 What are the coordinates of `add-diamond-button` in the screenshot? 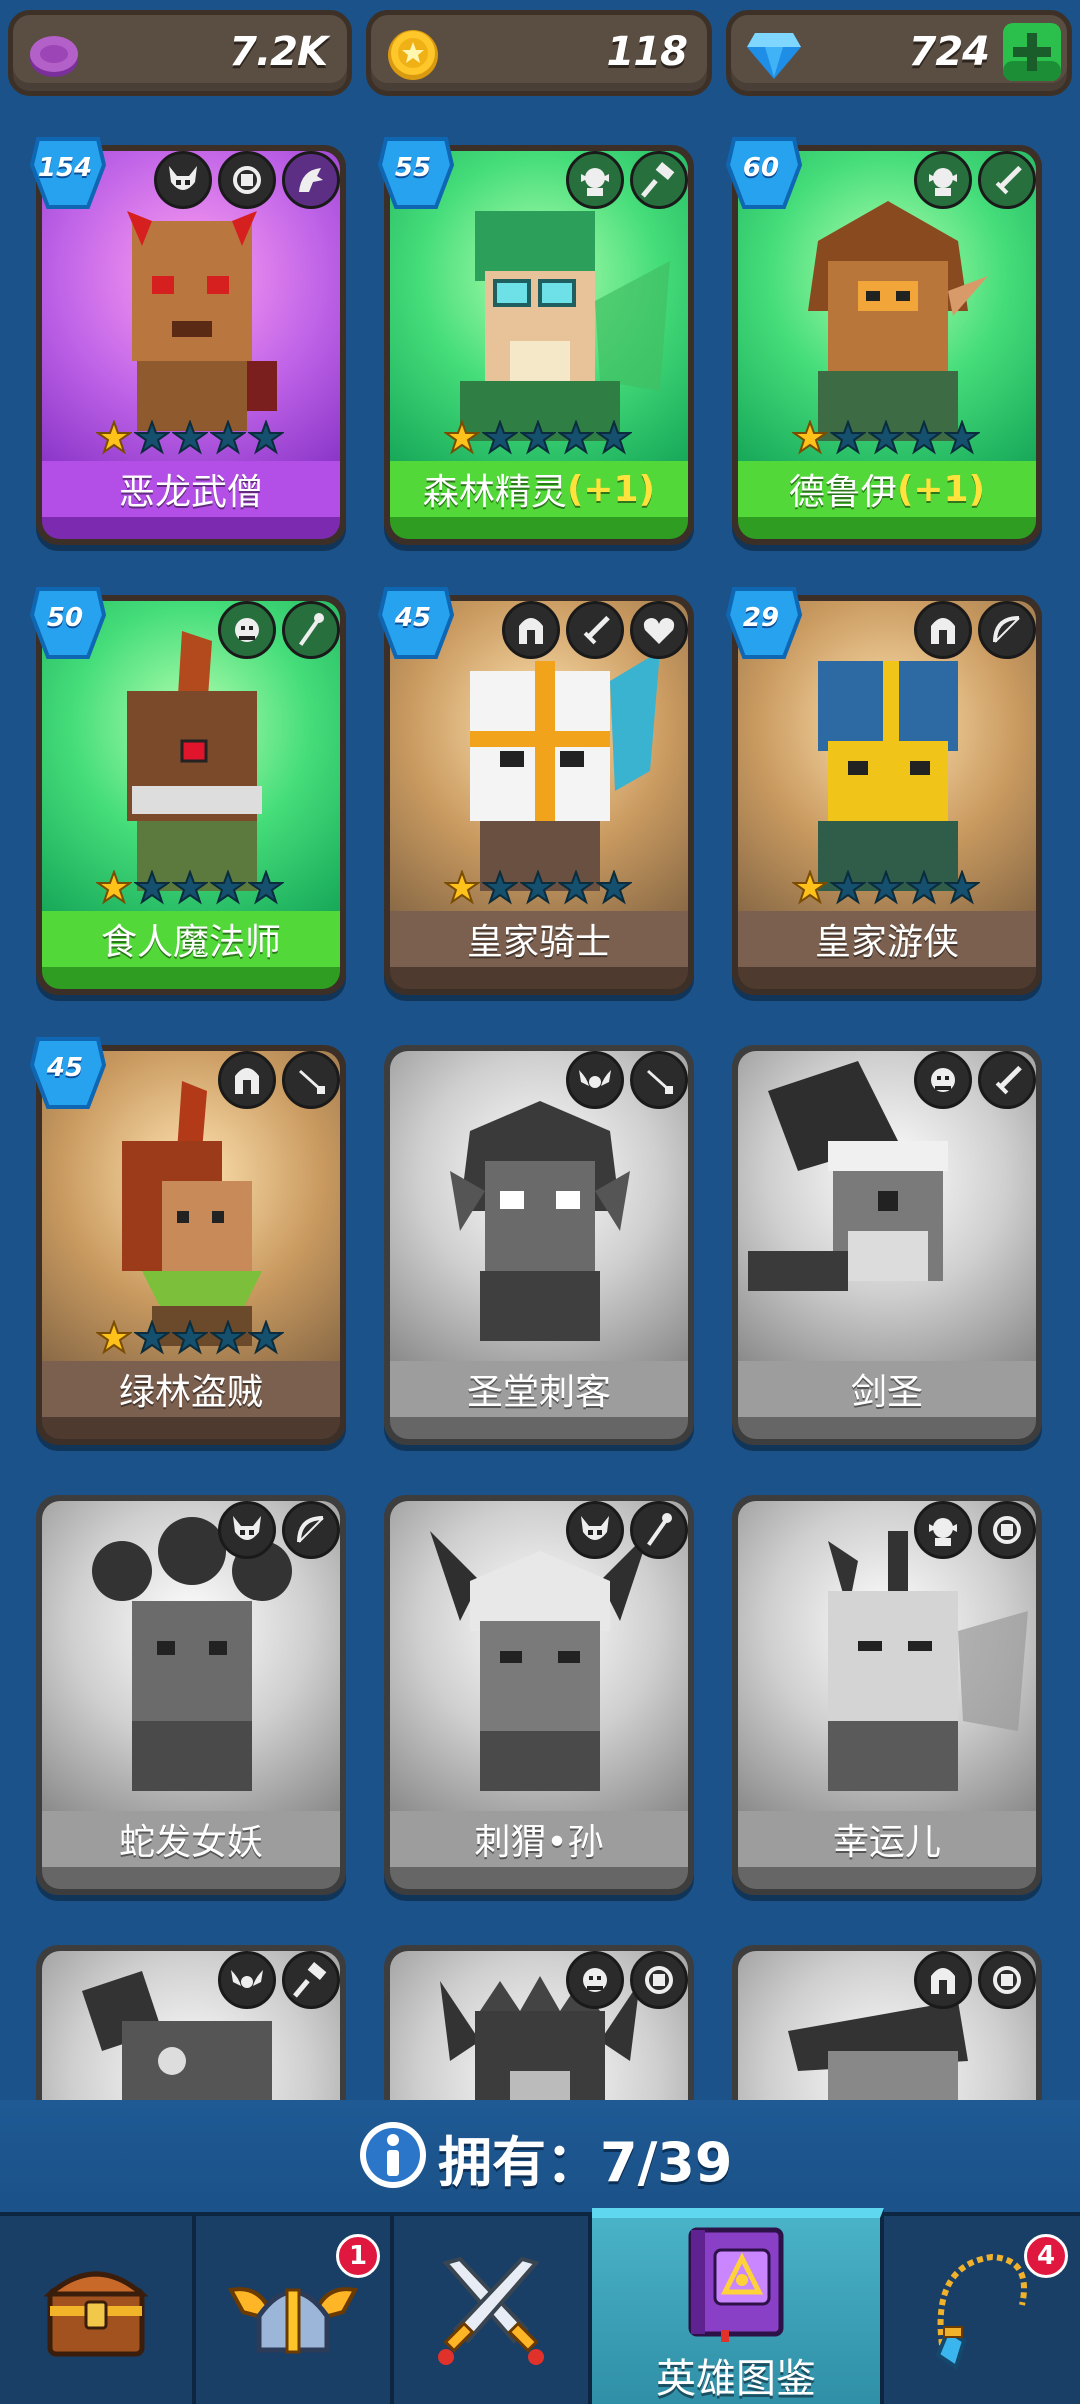 It's located at (1032, 52).